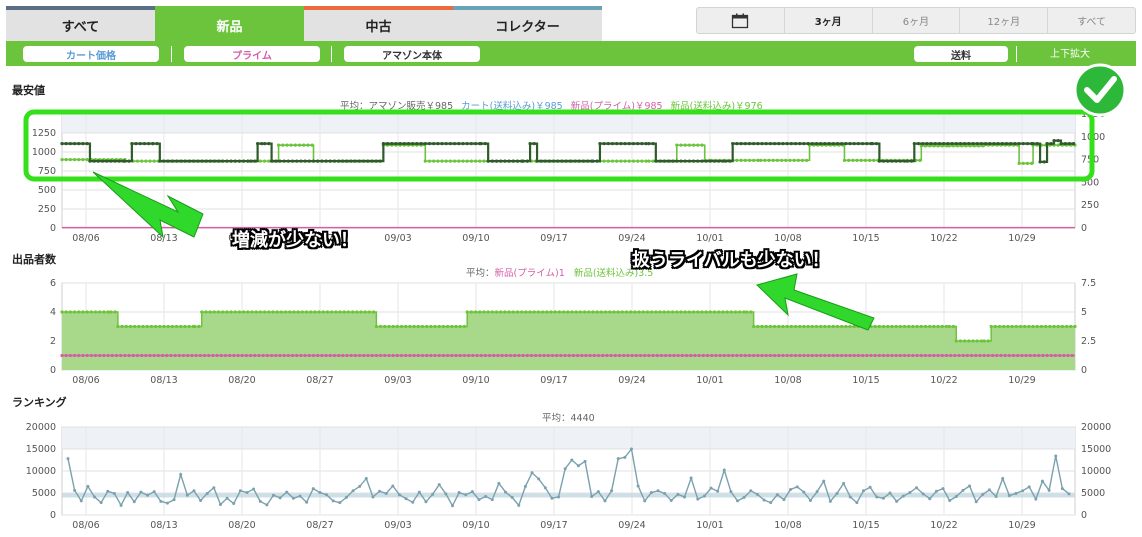 This screenshot has width=1142, height=537. Describe the element at coordinates (787, 238) in the screenshot. I see `x-tick-label: 10/08` at that location.